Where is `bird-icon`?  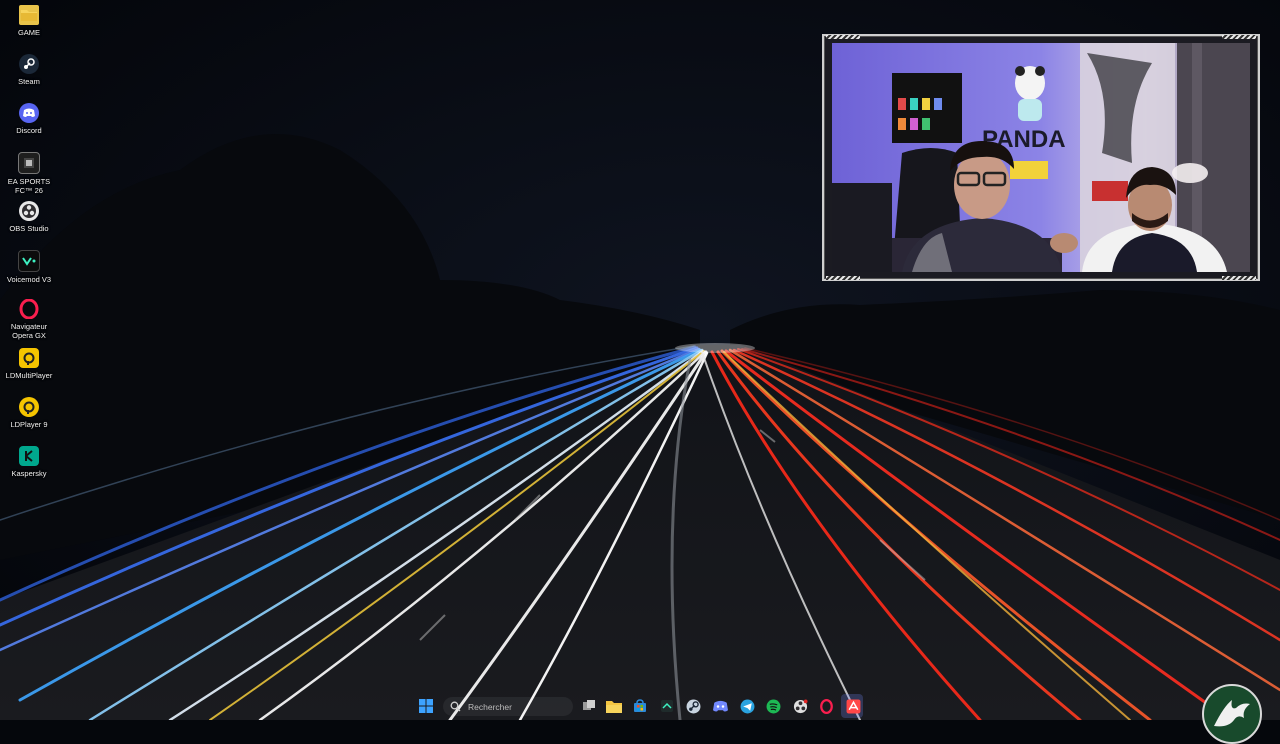
bird-icon is located at coordinates (1232, 713).